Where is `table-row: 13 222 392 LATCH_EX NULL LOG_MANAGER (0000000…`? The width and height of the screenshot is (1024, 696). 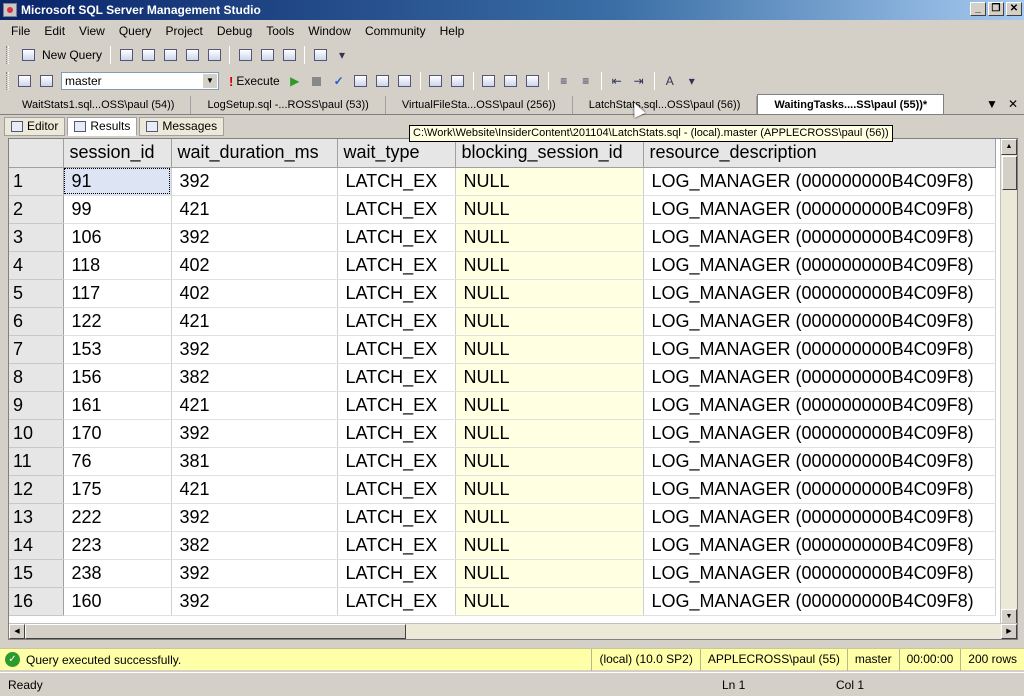 table-row: 13 222 392 LATCH_EX NULL LOG_MANAGER (0000000… is located at coordinates (502, 517).